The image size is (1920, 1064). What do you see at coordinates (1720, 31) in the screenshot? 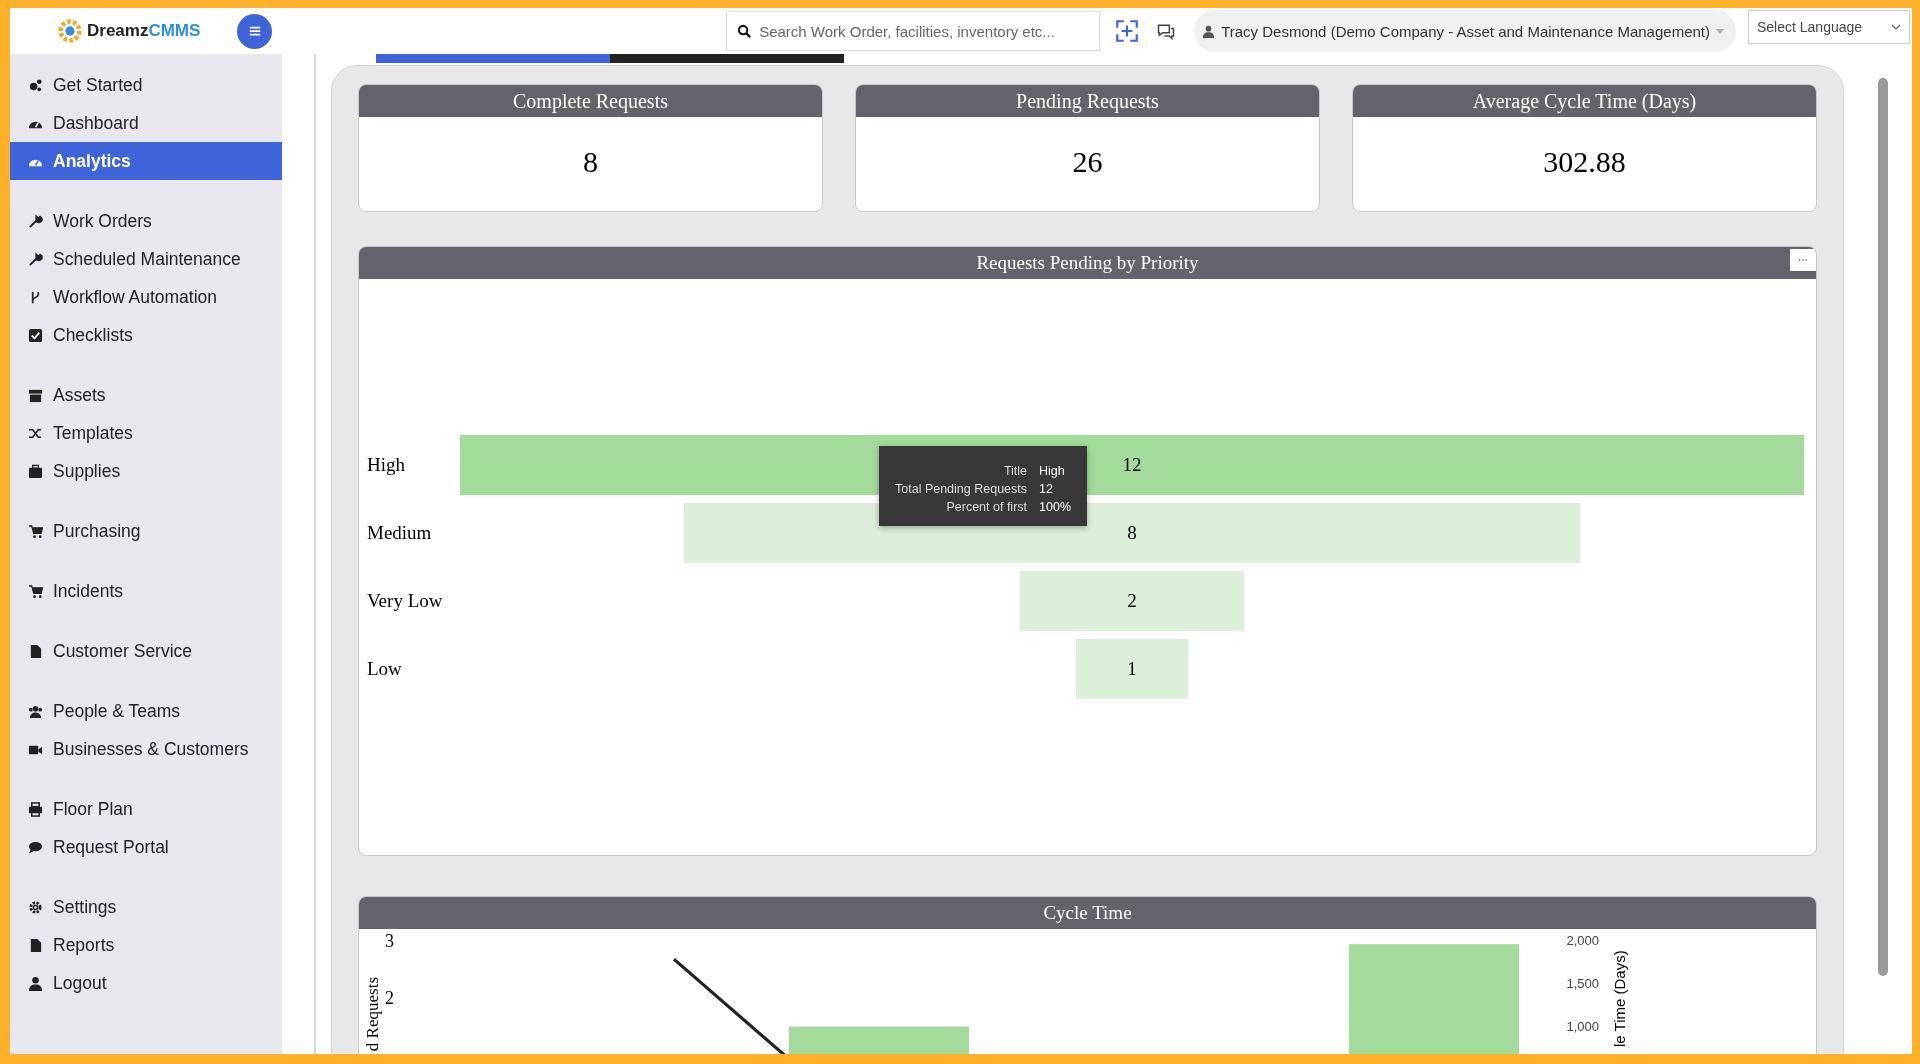
I see `caret-icon` at bounding box center [1720, 31].